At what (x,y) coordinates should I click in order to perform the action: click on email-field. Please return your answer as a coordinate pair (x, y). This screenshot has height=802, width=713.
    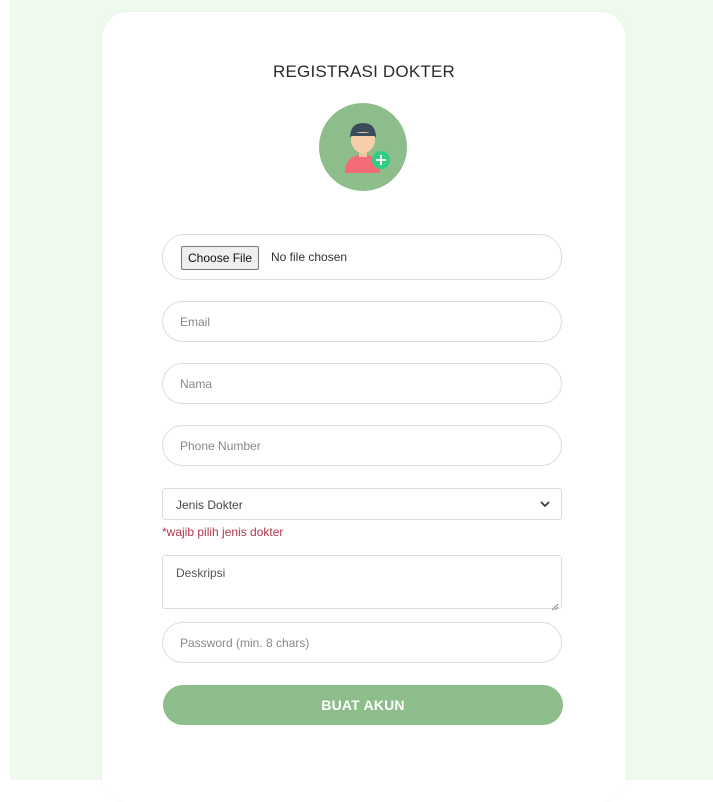
    Looking at the image, I should click on (362, 321).